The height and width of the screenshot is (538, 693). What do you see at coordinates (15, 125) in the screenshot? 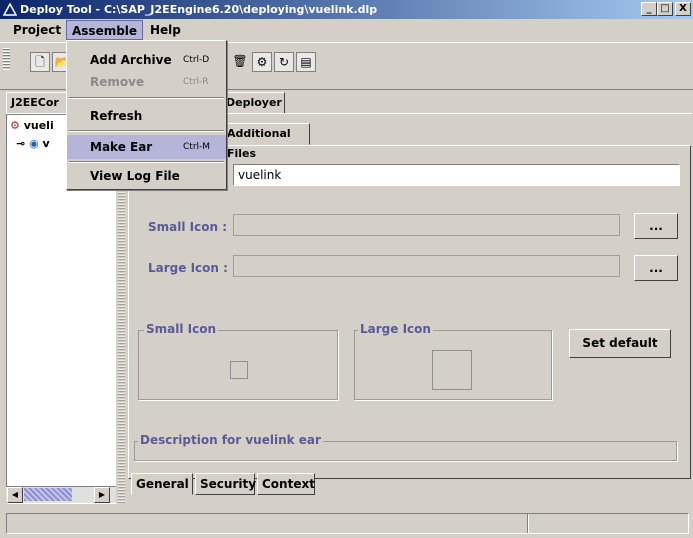
I see `project-icon: ⚙` at bounding box center [15, 125].